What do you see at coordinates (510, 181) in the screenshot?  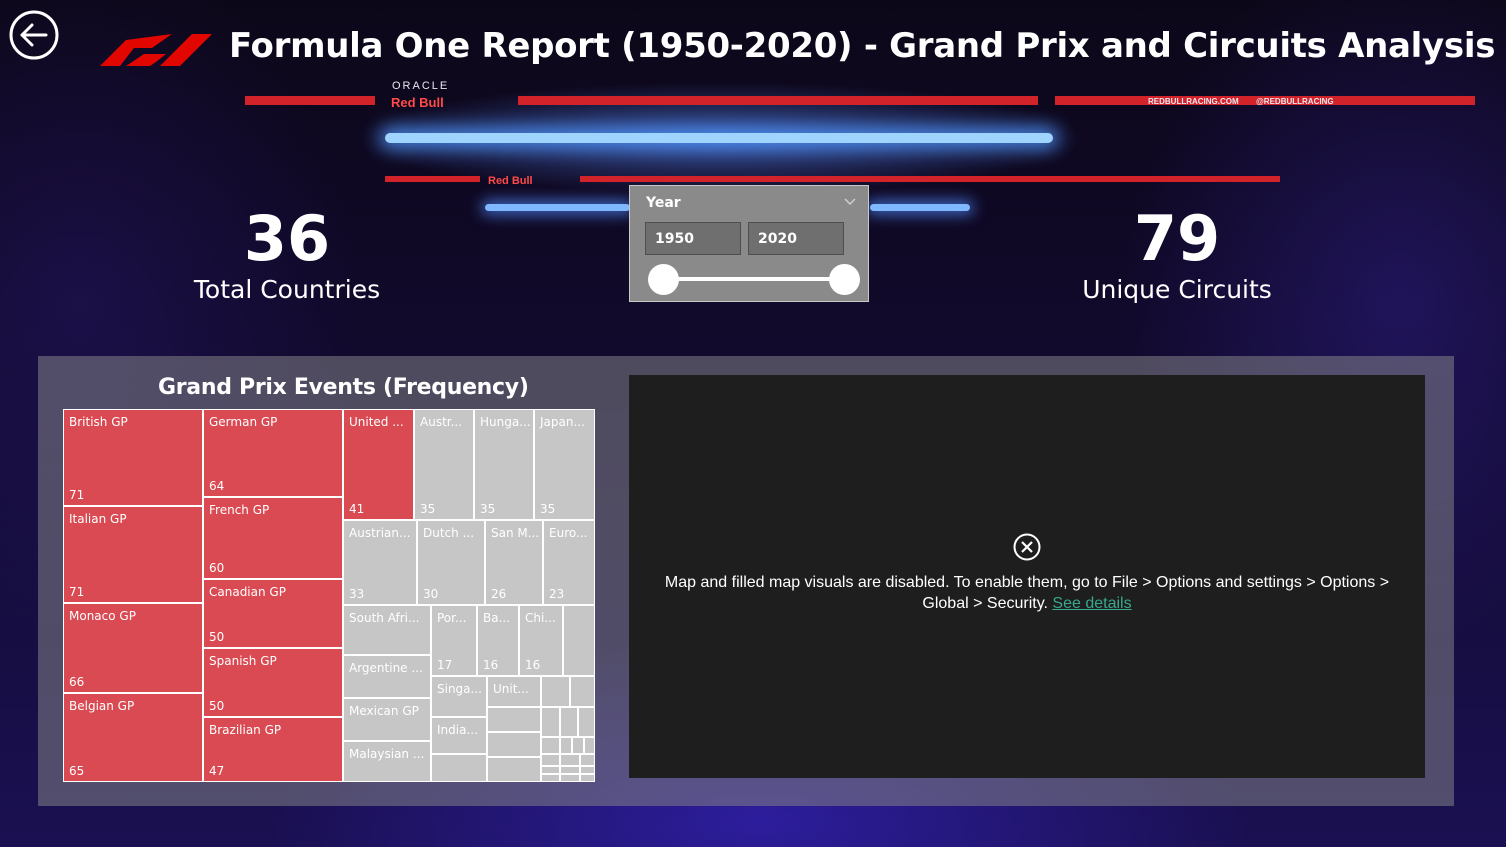 I see `sponsor-text: Red Bull` at bounding box center [510, 181].